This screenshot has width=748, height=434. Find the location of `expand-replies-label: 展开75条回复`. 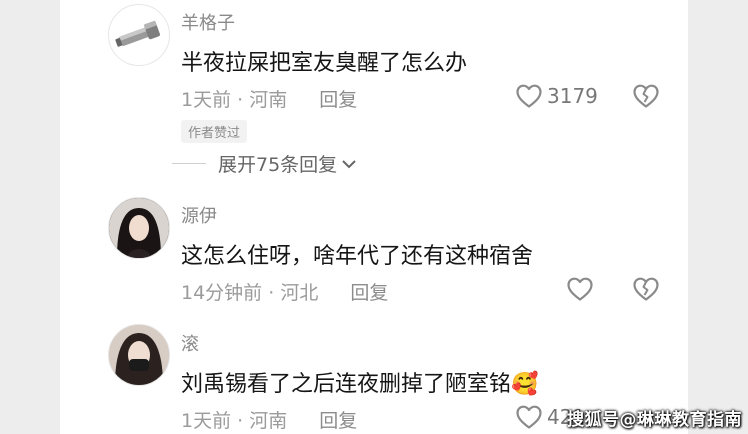

expand-replies-label: 展开75条回复 is located at coordinates (278, 165).